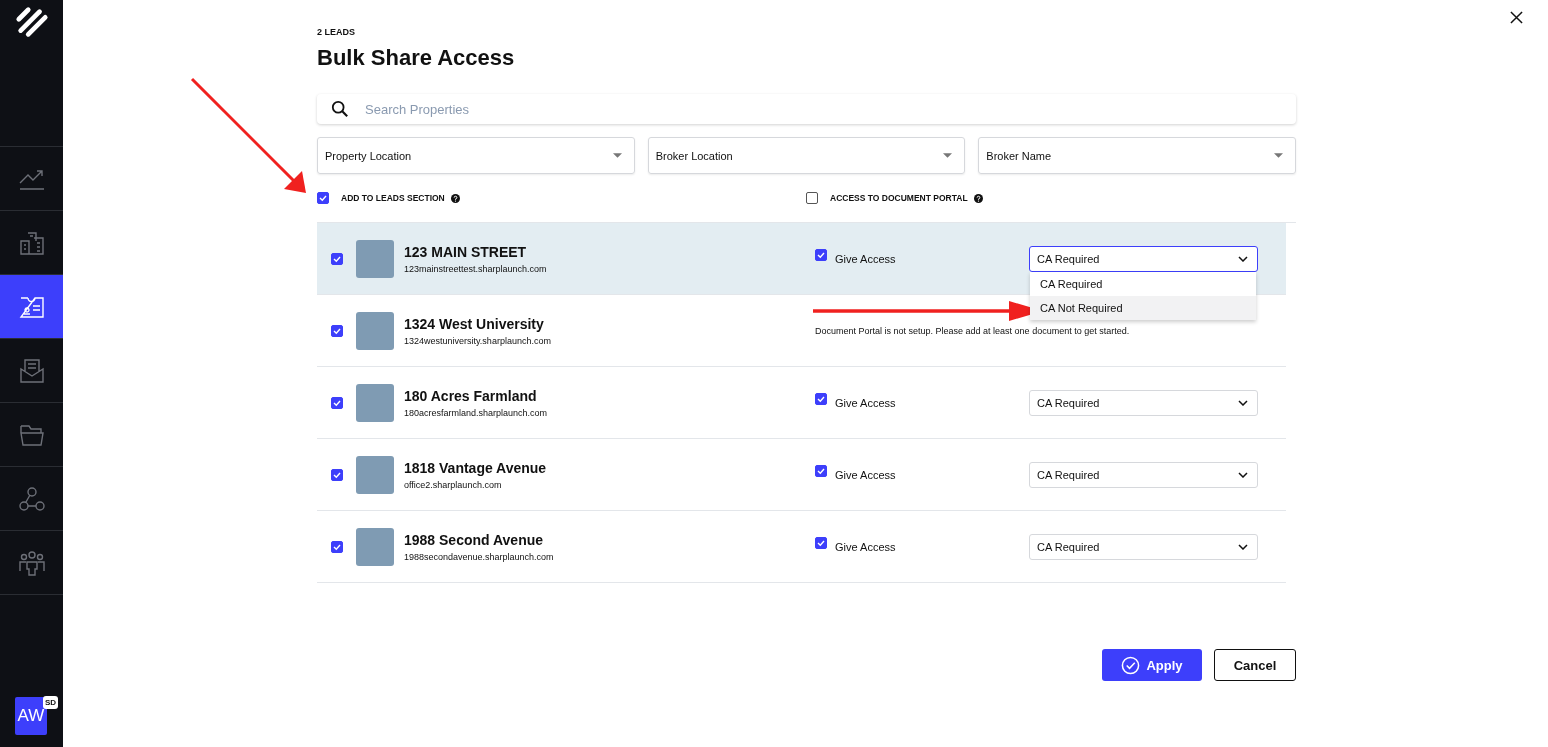 The image size is (1548, 747). What do you see at coordinates (475, 467) in the screenshot?
I see `property-name: 1818 Vantage Avenue` at bounding box center [475, 467].